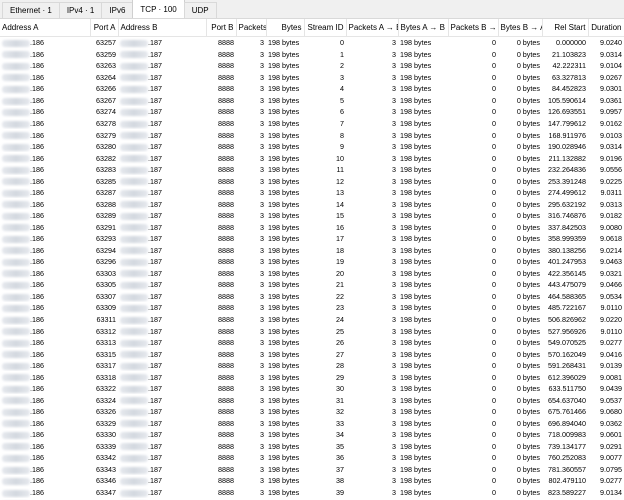 This screenshot has height=500, width=624. What do you see at coordinates (158, 9) in the screenshot?
I see `tab-tcp: TCP · 100` at bounding box center [158, 9].